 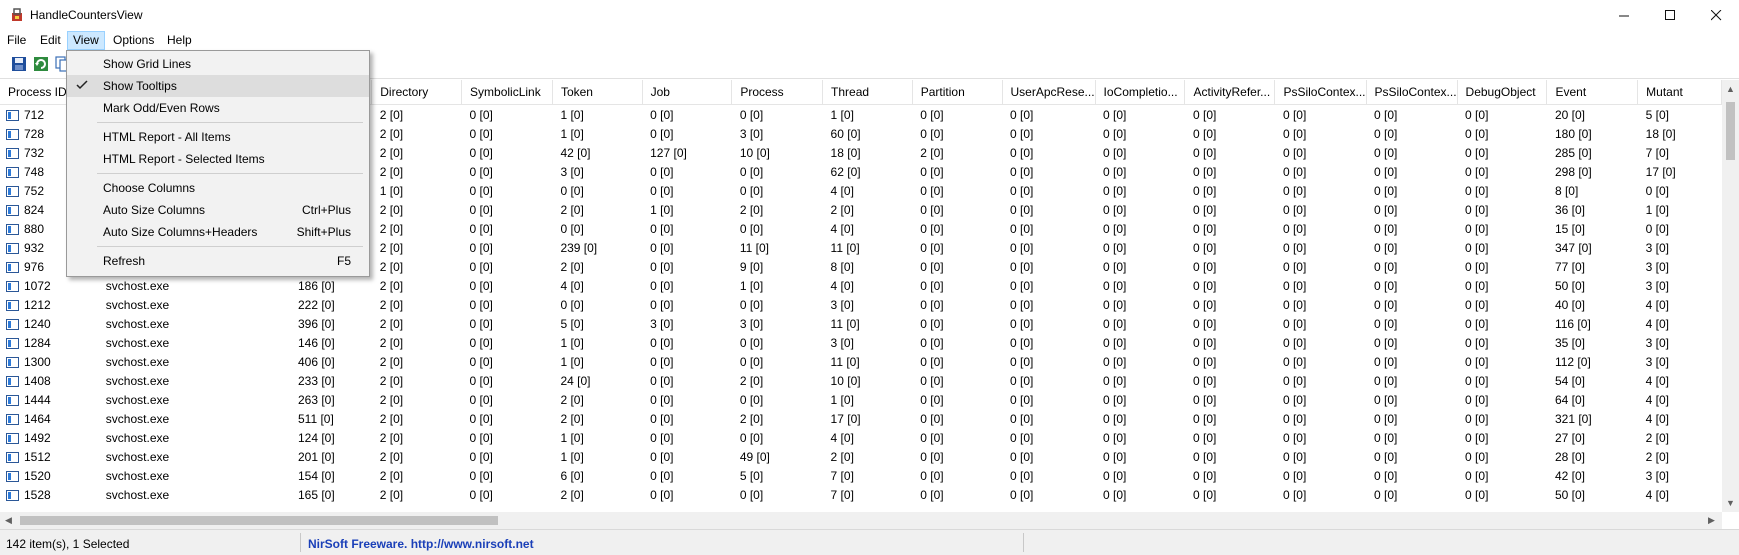 I want to click on menu-view: View, so click(x=86, y=40).